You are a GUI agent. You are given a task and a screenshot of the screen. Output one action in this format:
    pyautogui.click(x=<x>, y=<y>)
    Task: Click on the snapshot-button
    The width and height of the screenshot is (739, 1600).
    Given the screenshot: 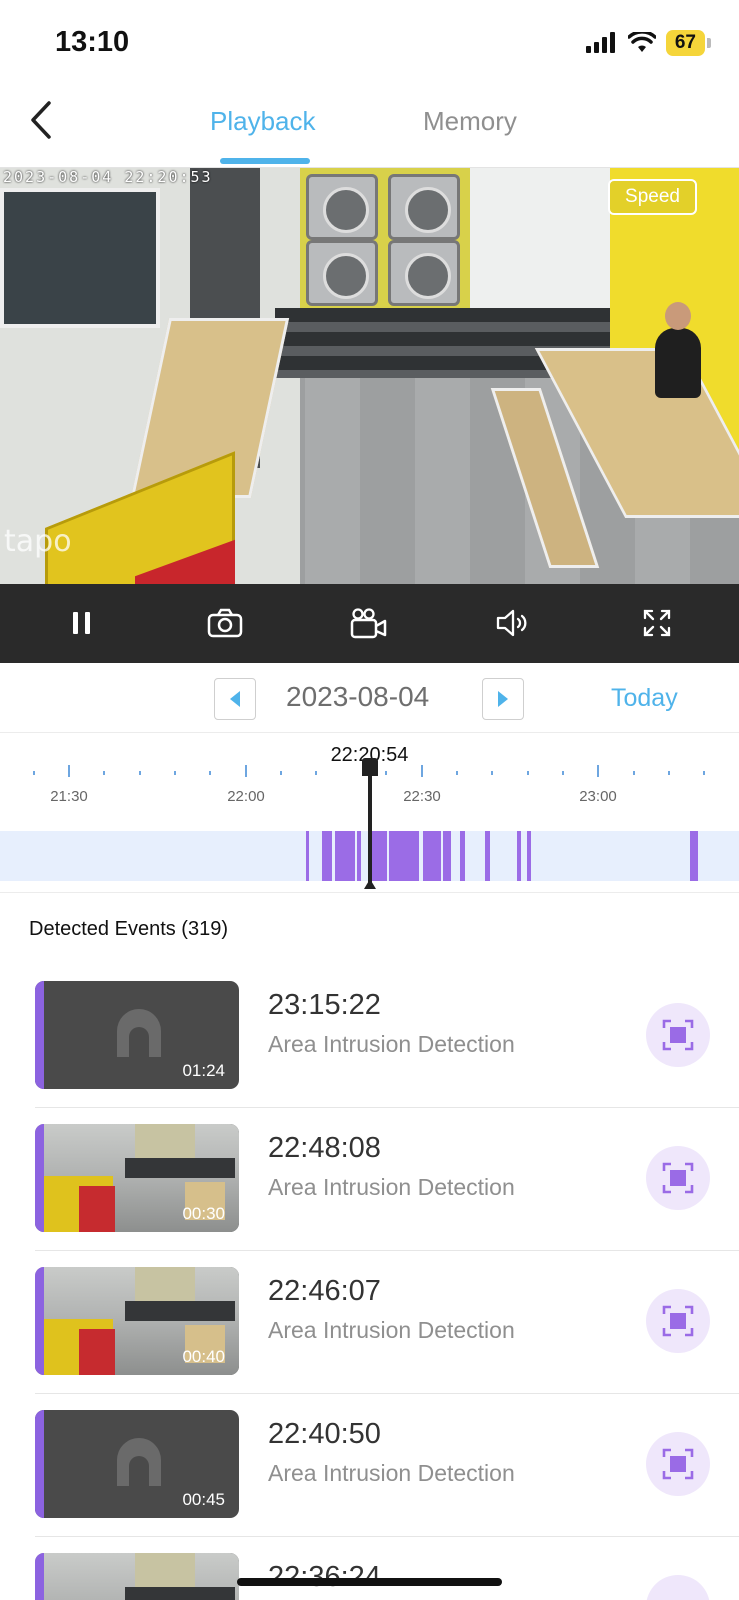 What is the action you would take?
    pyautogui.click(x=225, y=623)
    